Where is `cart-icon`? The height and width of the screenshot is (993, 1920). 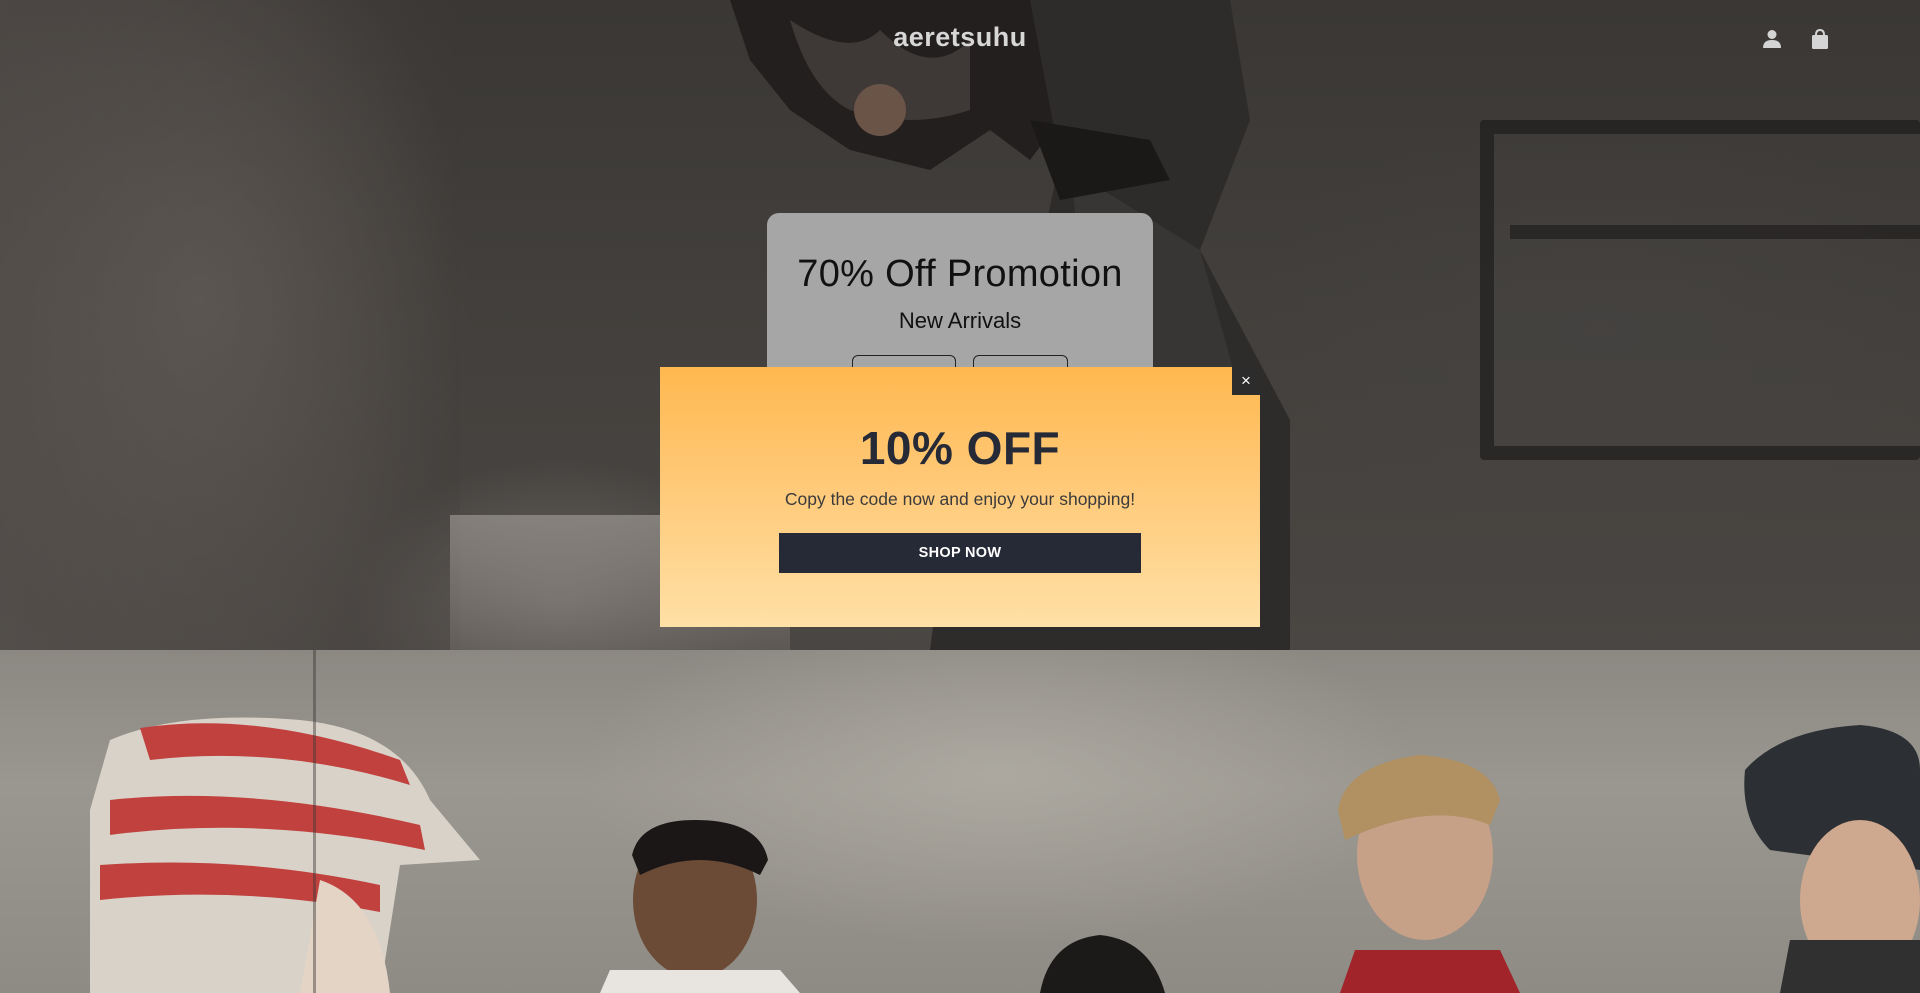
cart-icon is located at coordinates (1820, 39).